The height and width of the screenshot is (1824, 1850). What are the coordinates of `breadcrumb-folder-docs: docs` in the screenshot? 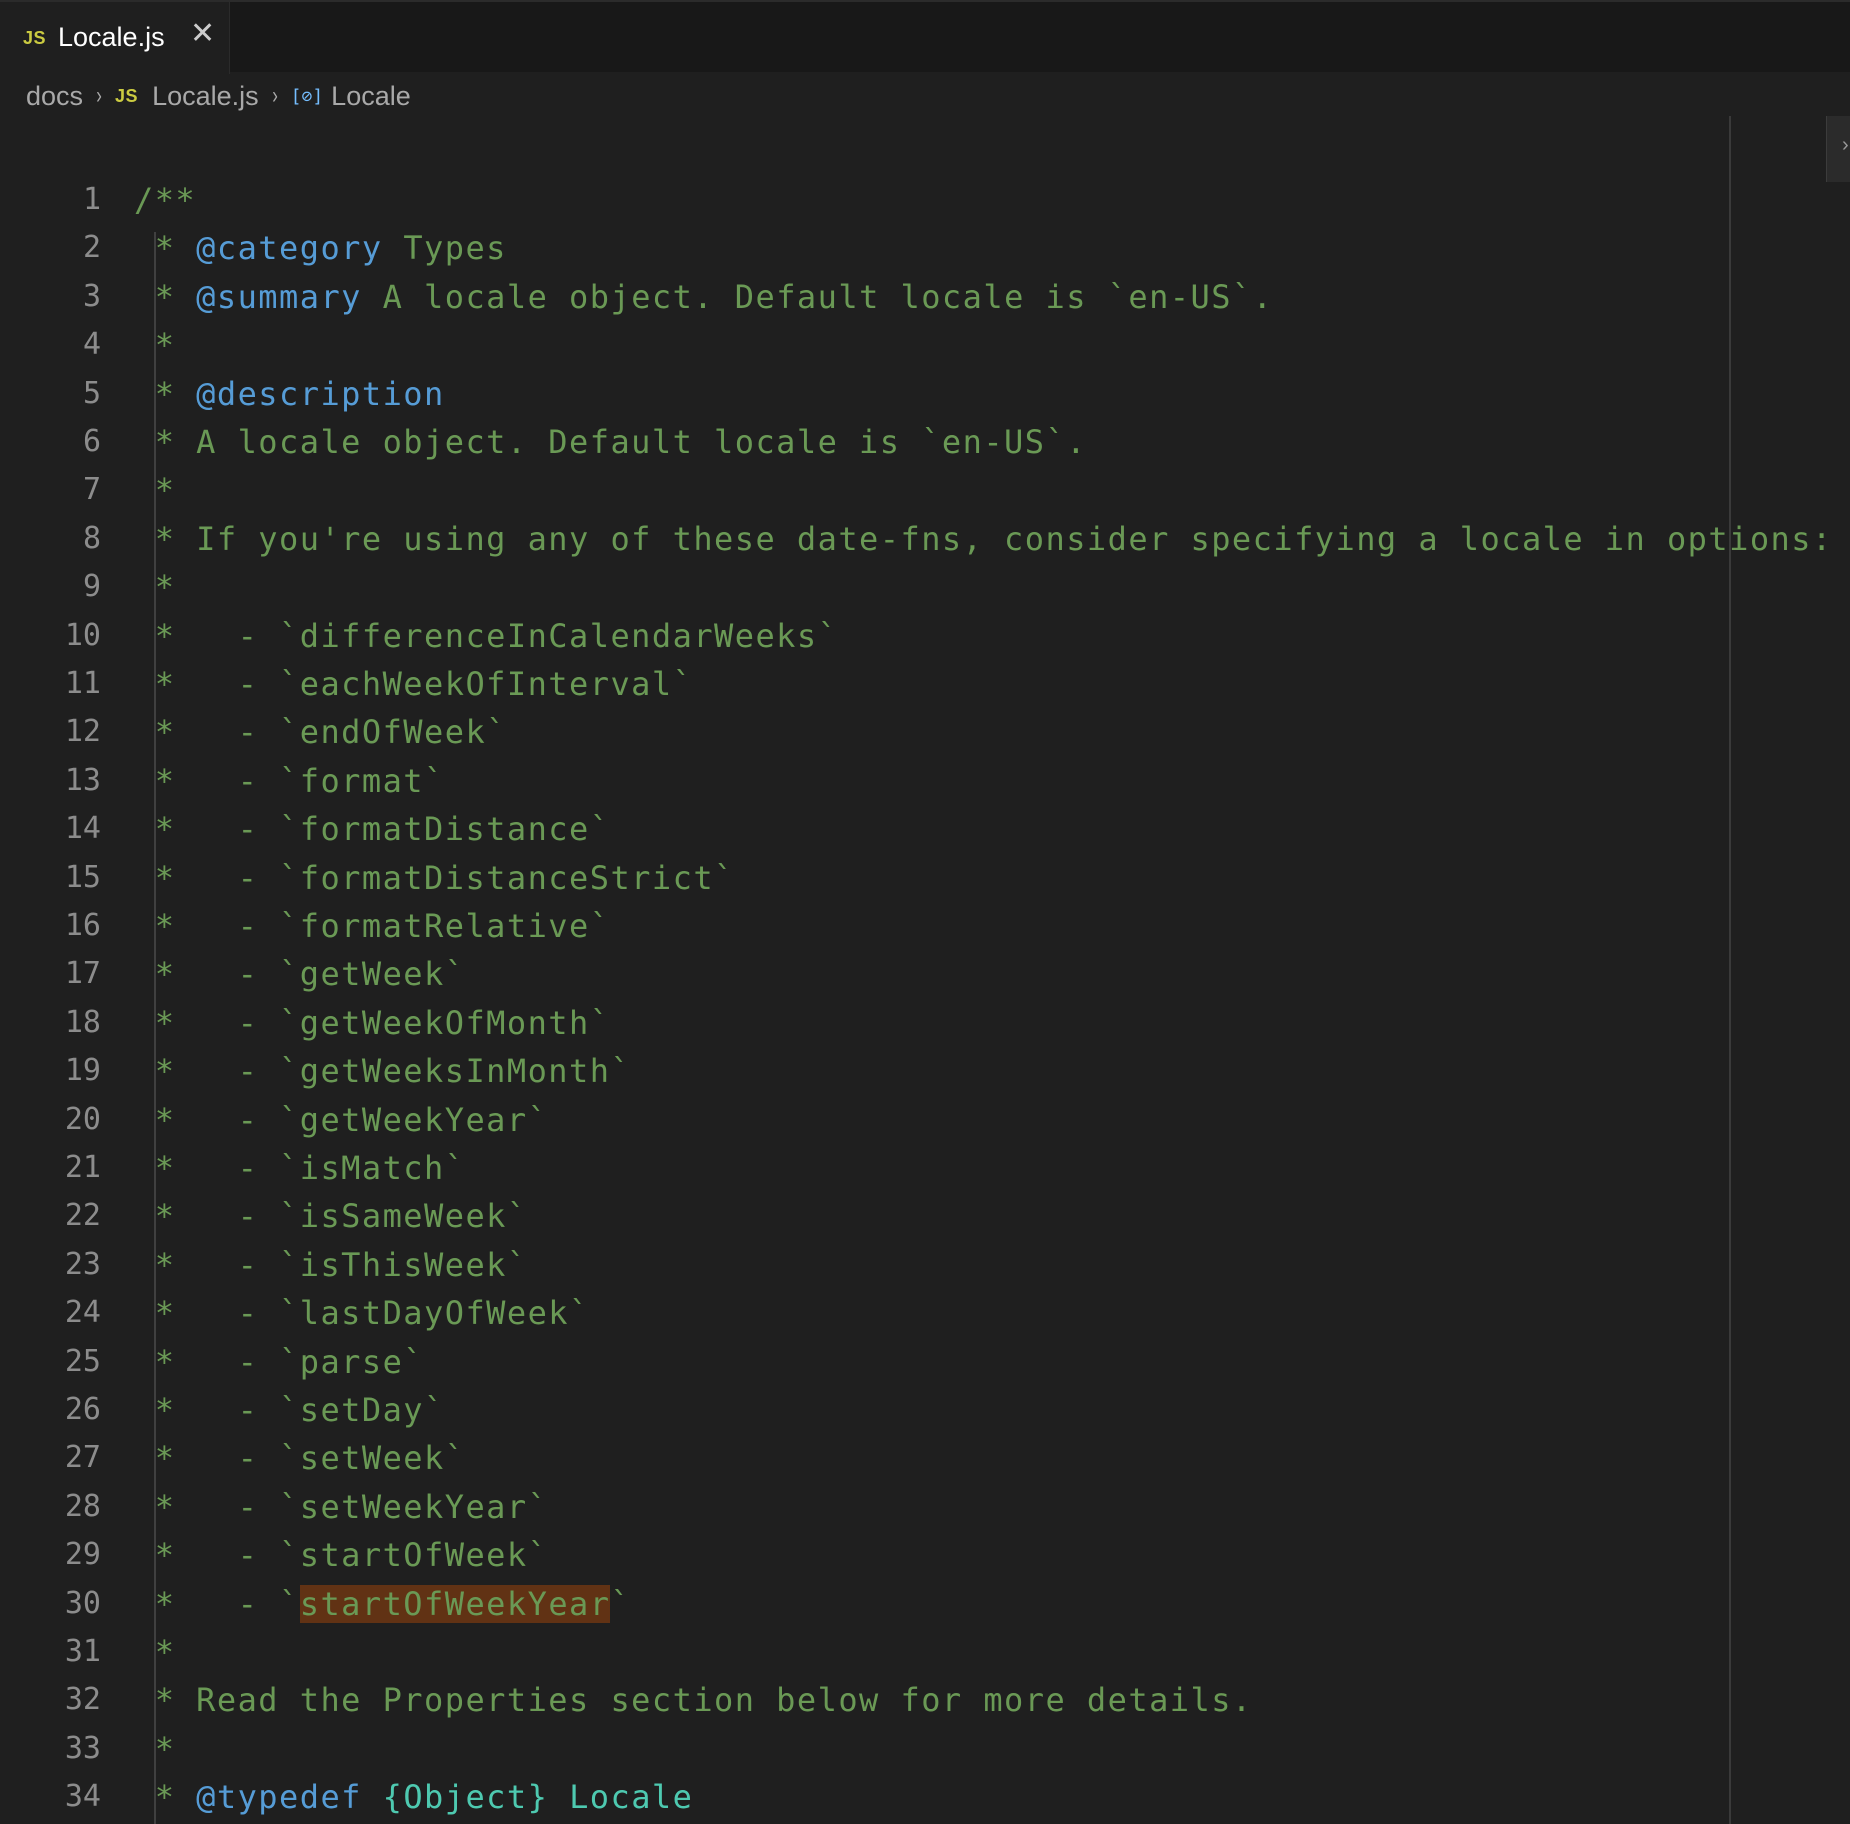 It's located at (54, 96).